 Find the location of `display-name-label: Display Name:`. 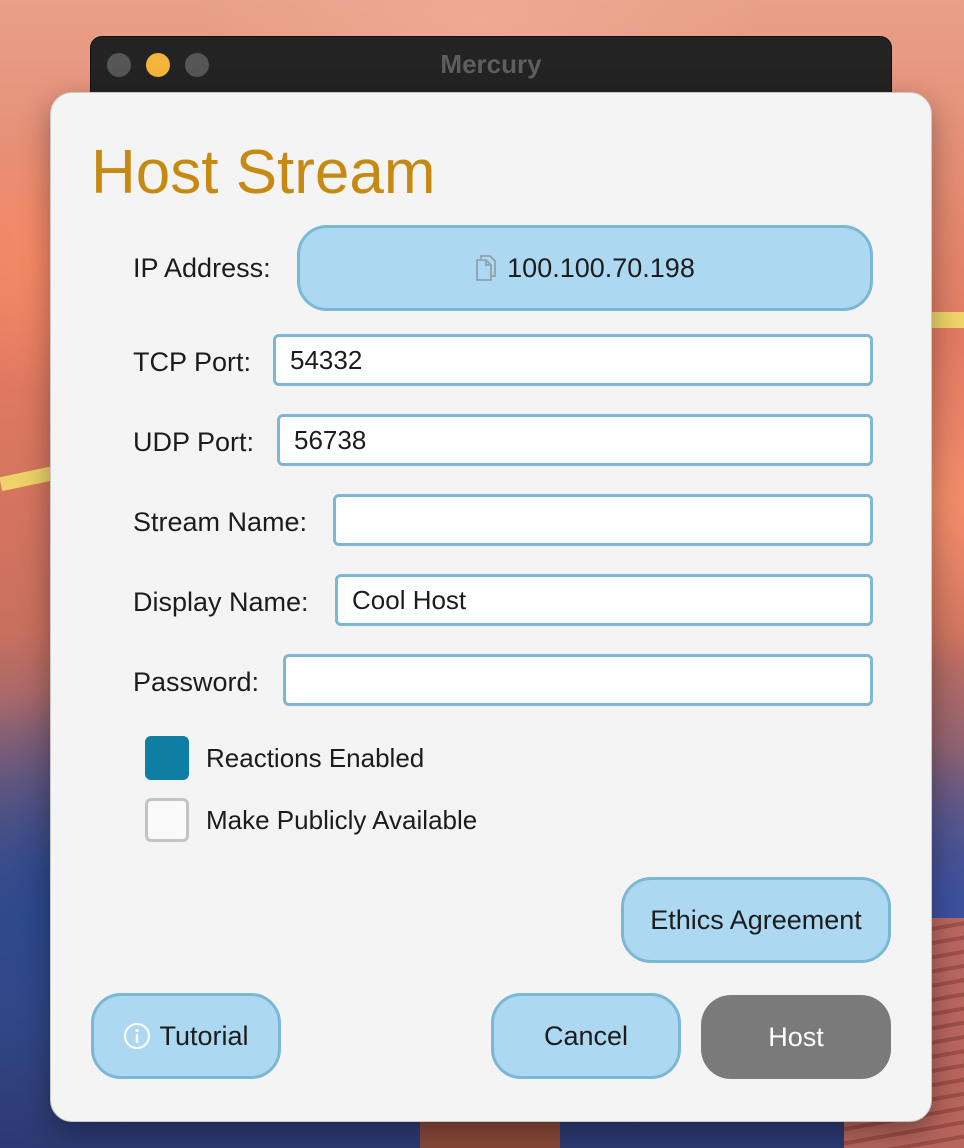

display-name-label: Display Name: is located at coordinates (221, 602).